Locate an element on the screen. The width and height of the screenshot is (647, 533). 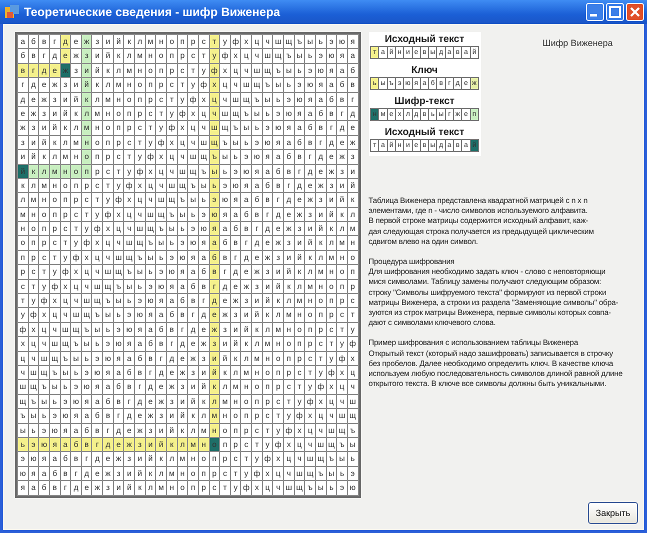
table-cell: я is located at coordinates (310, 99).